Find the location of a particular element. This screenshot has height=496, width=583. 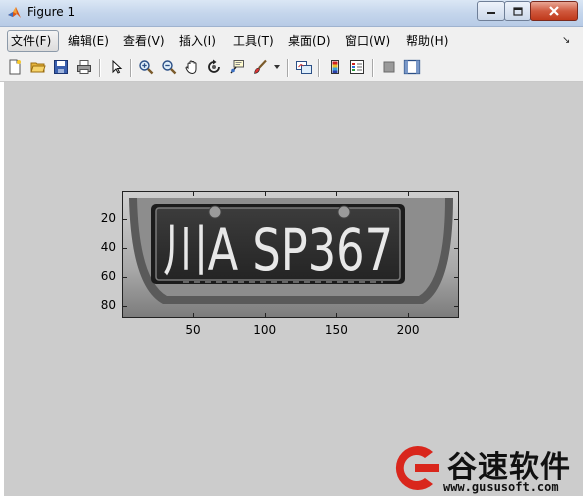

close-icon is located at coordinates (554, 11).